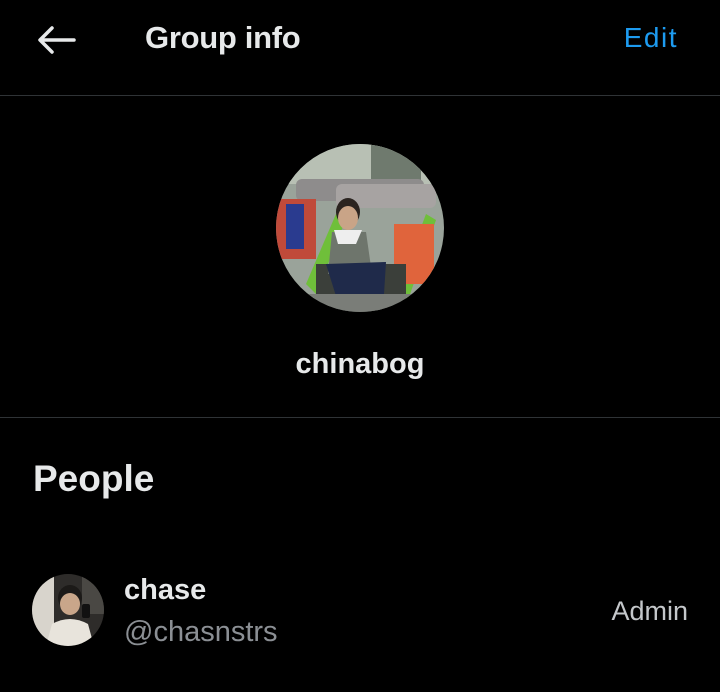  Describe the element at coordinates (360, 610) in the screenshot. I see `member-row: chase @chasnstrs Admin` at that location.